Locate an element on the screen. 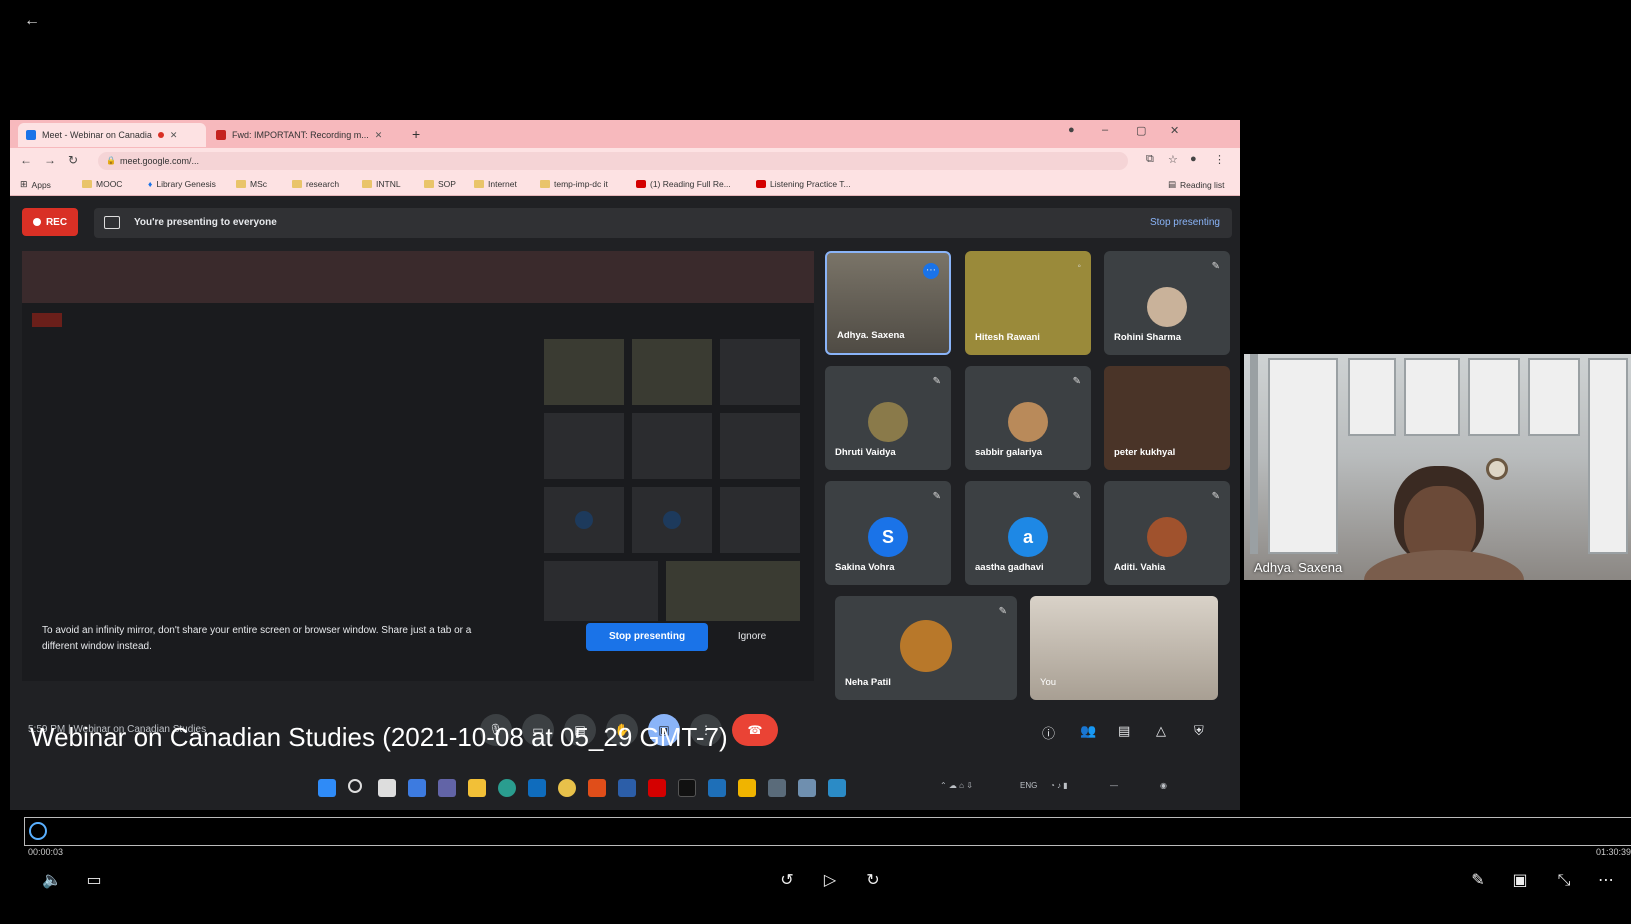 The height and width of the screenshot is (924, 1631). rec-badge: REC is located at coordinates (50, 222).